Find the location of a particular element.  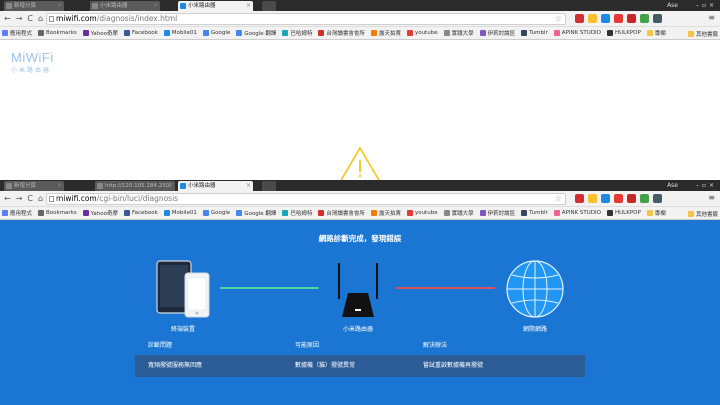

tab-ip-address: http://120.105.184.250/ × is located at coordinates (135, 186).